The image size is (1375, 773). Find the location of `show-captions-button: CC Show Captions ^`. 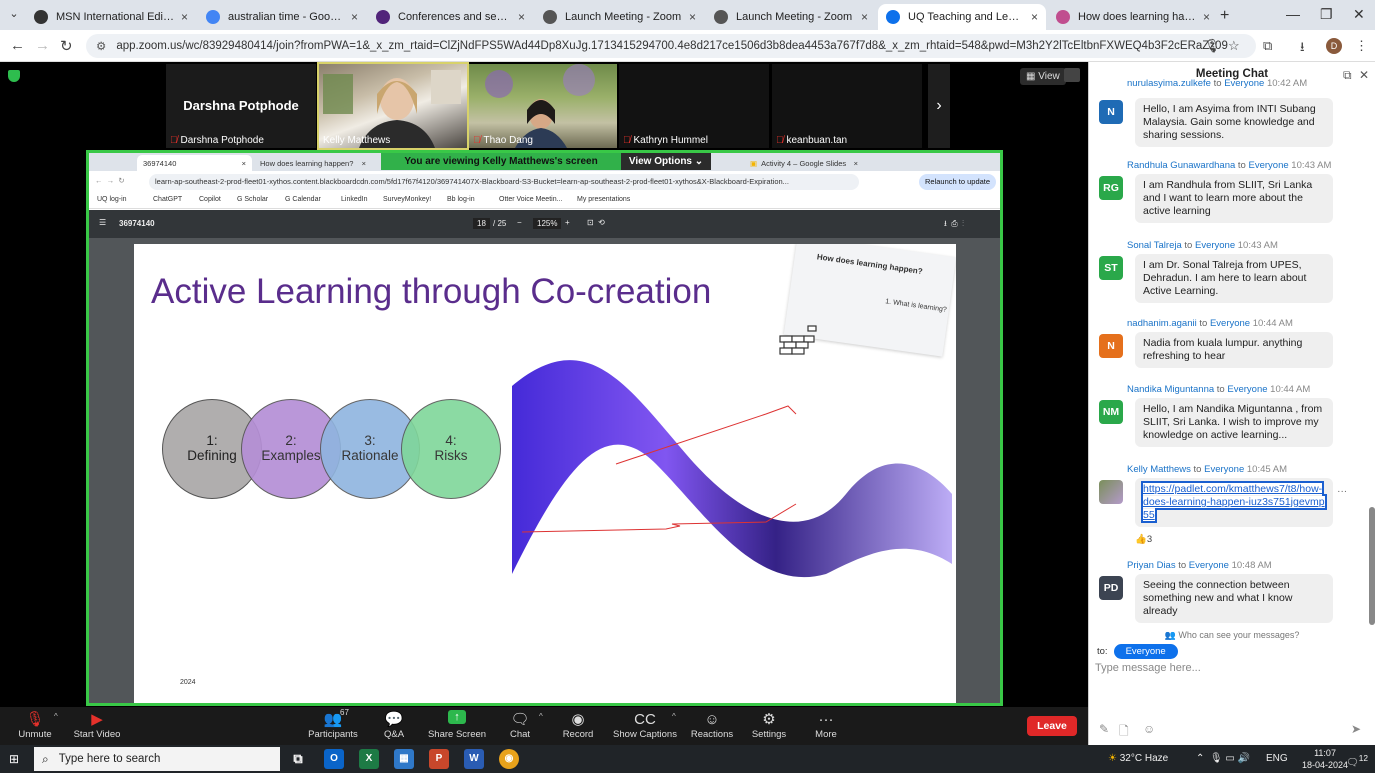

show-captions-button: CC Show Captions ^ is located at coordinates (645, 725).